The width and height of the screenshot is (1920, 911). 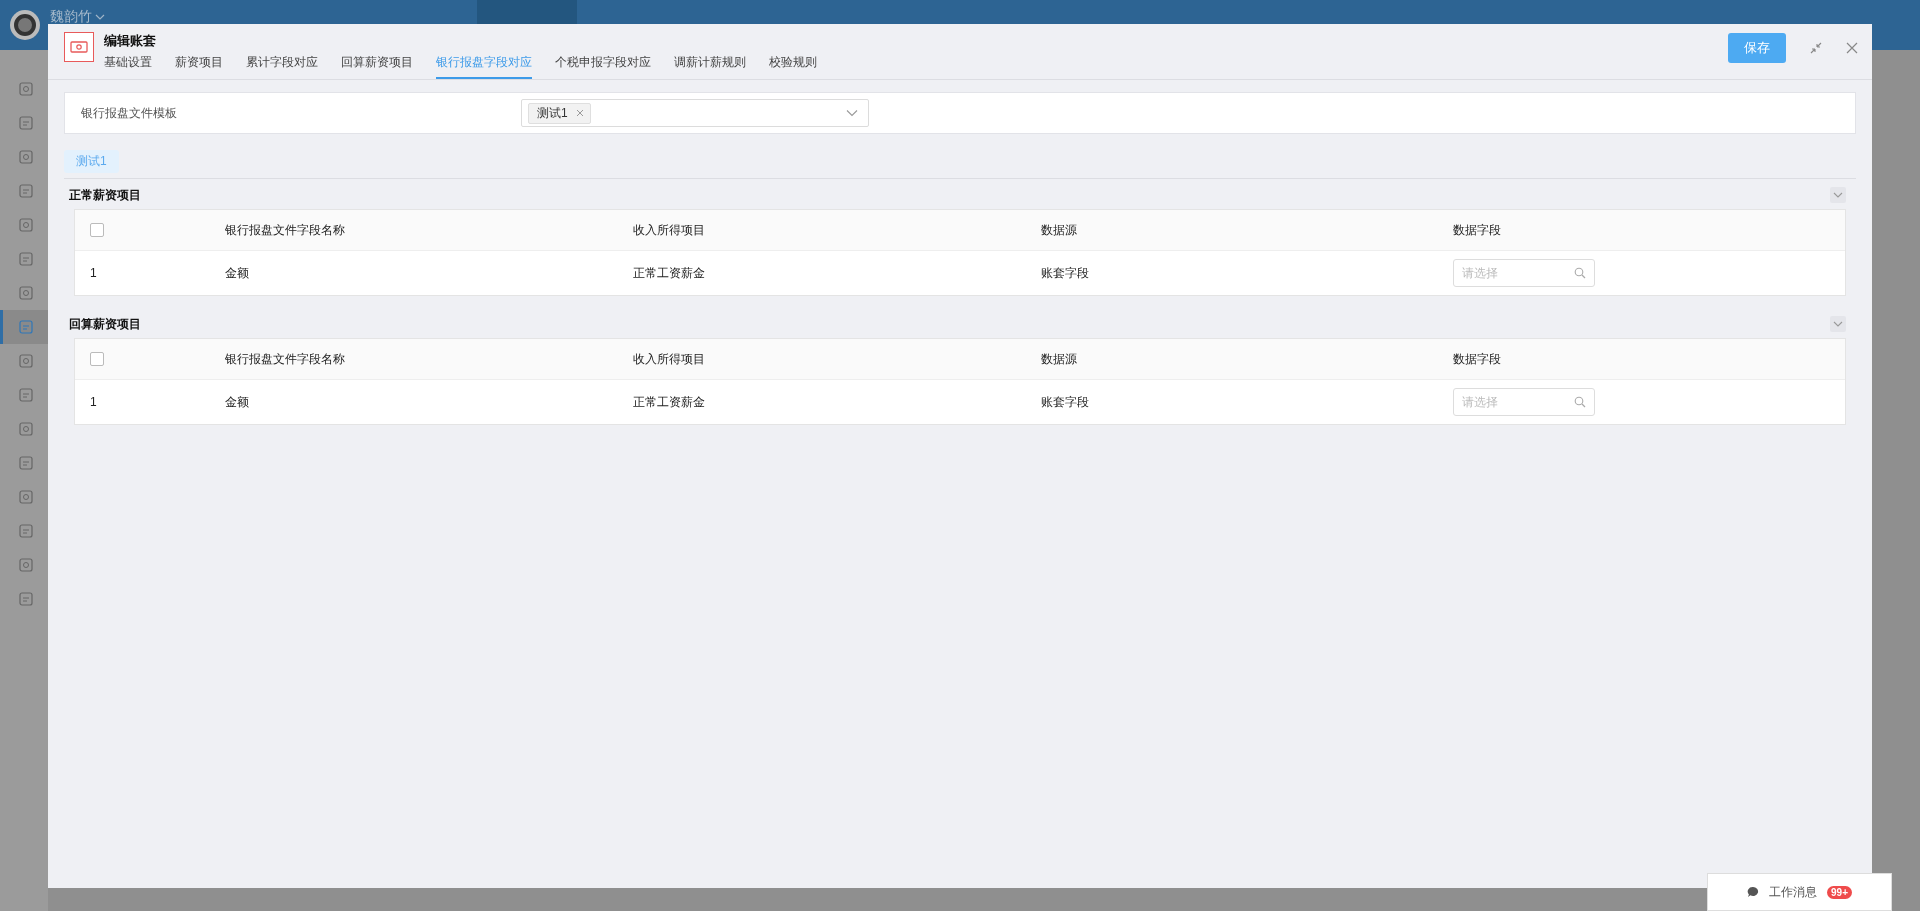 What do you see at coordinates (1793, 892) in the screenshot?
I see `message-label: 工作消息` at bounding box center [1793, 892].